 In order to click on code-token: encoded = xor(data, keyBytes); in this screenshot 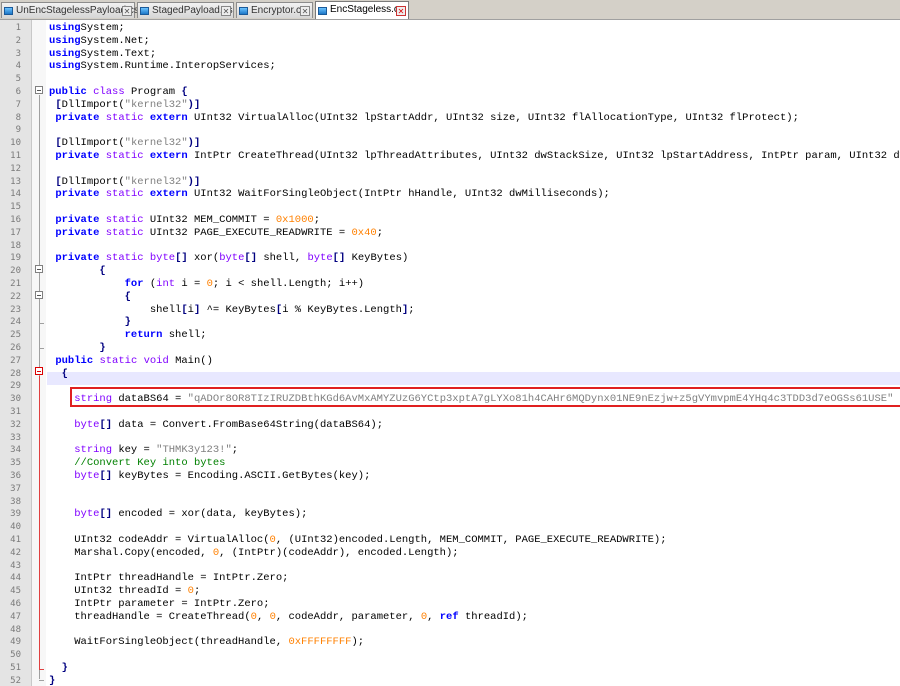, I will do `click(210, 514)`.